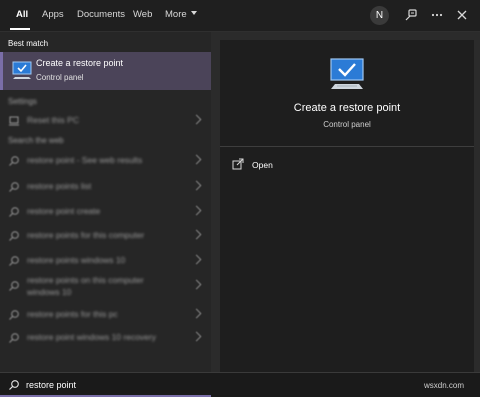 The height and width of the screenshot is (397, 480). I want to click on web-result-item: restore points for this pc, so click(105, 315).